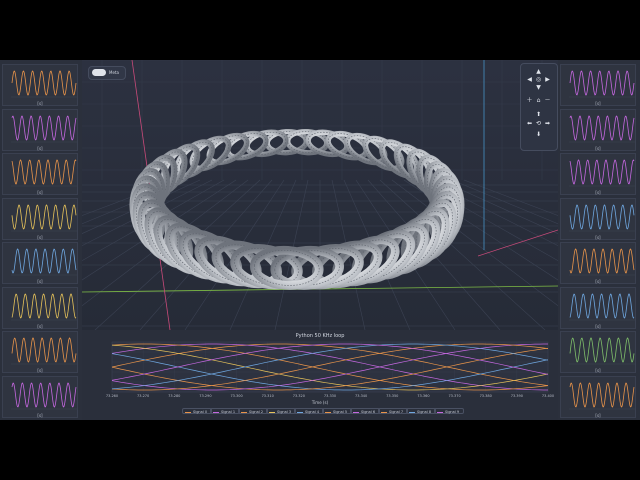  I want to click on legend-label: Signal 7, so click(396, 412).